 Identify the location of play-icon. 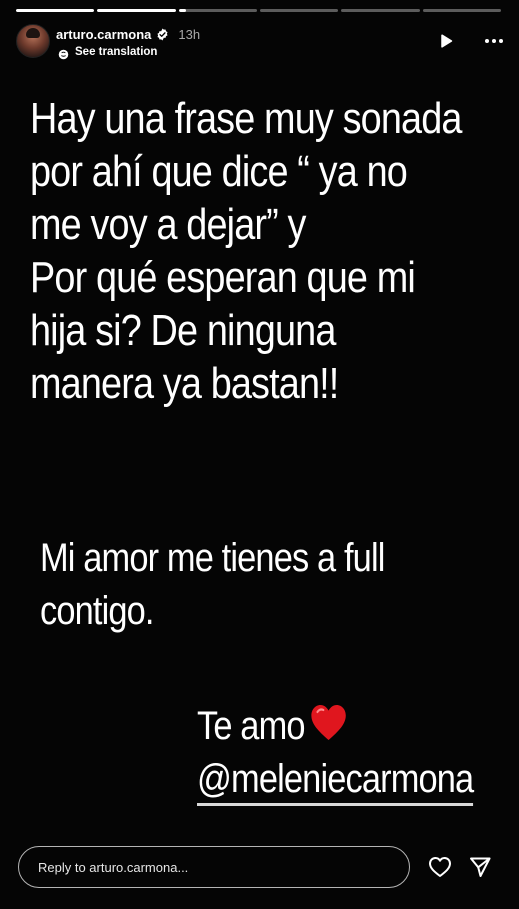
(446, 41).